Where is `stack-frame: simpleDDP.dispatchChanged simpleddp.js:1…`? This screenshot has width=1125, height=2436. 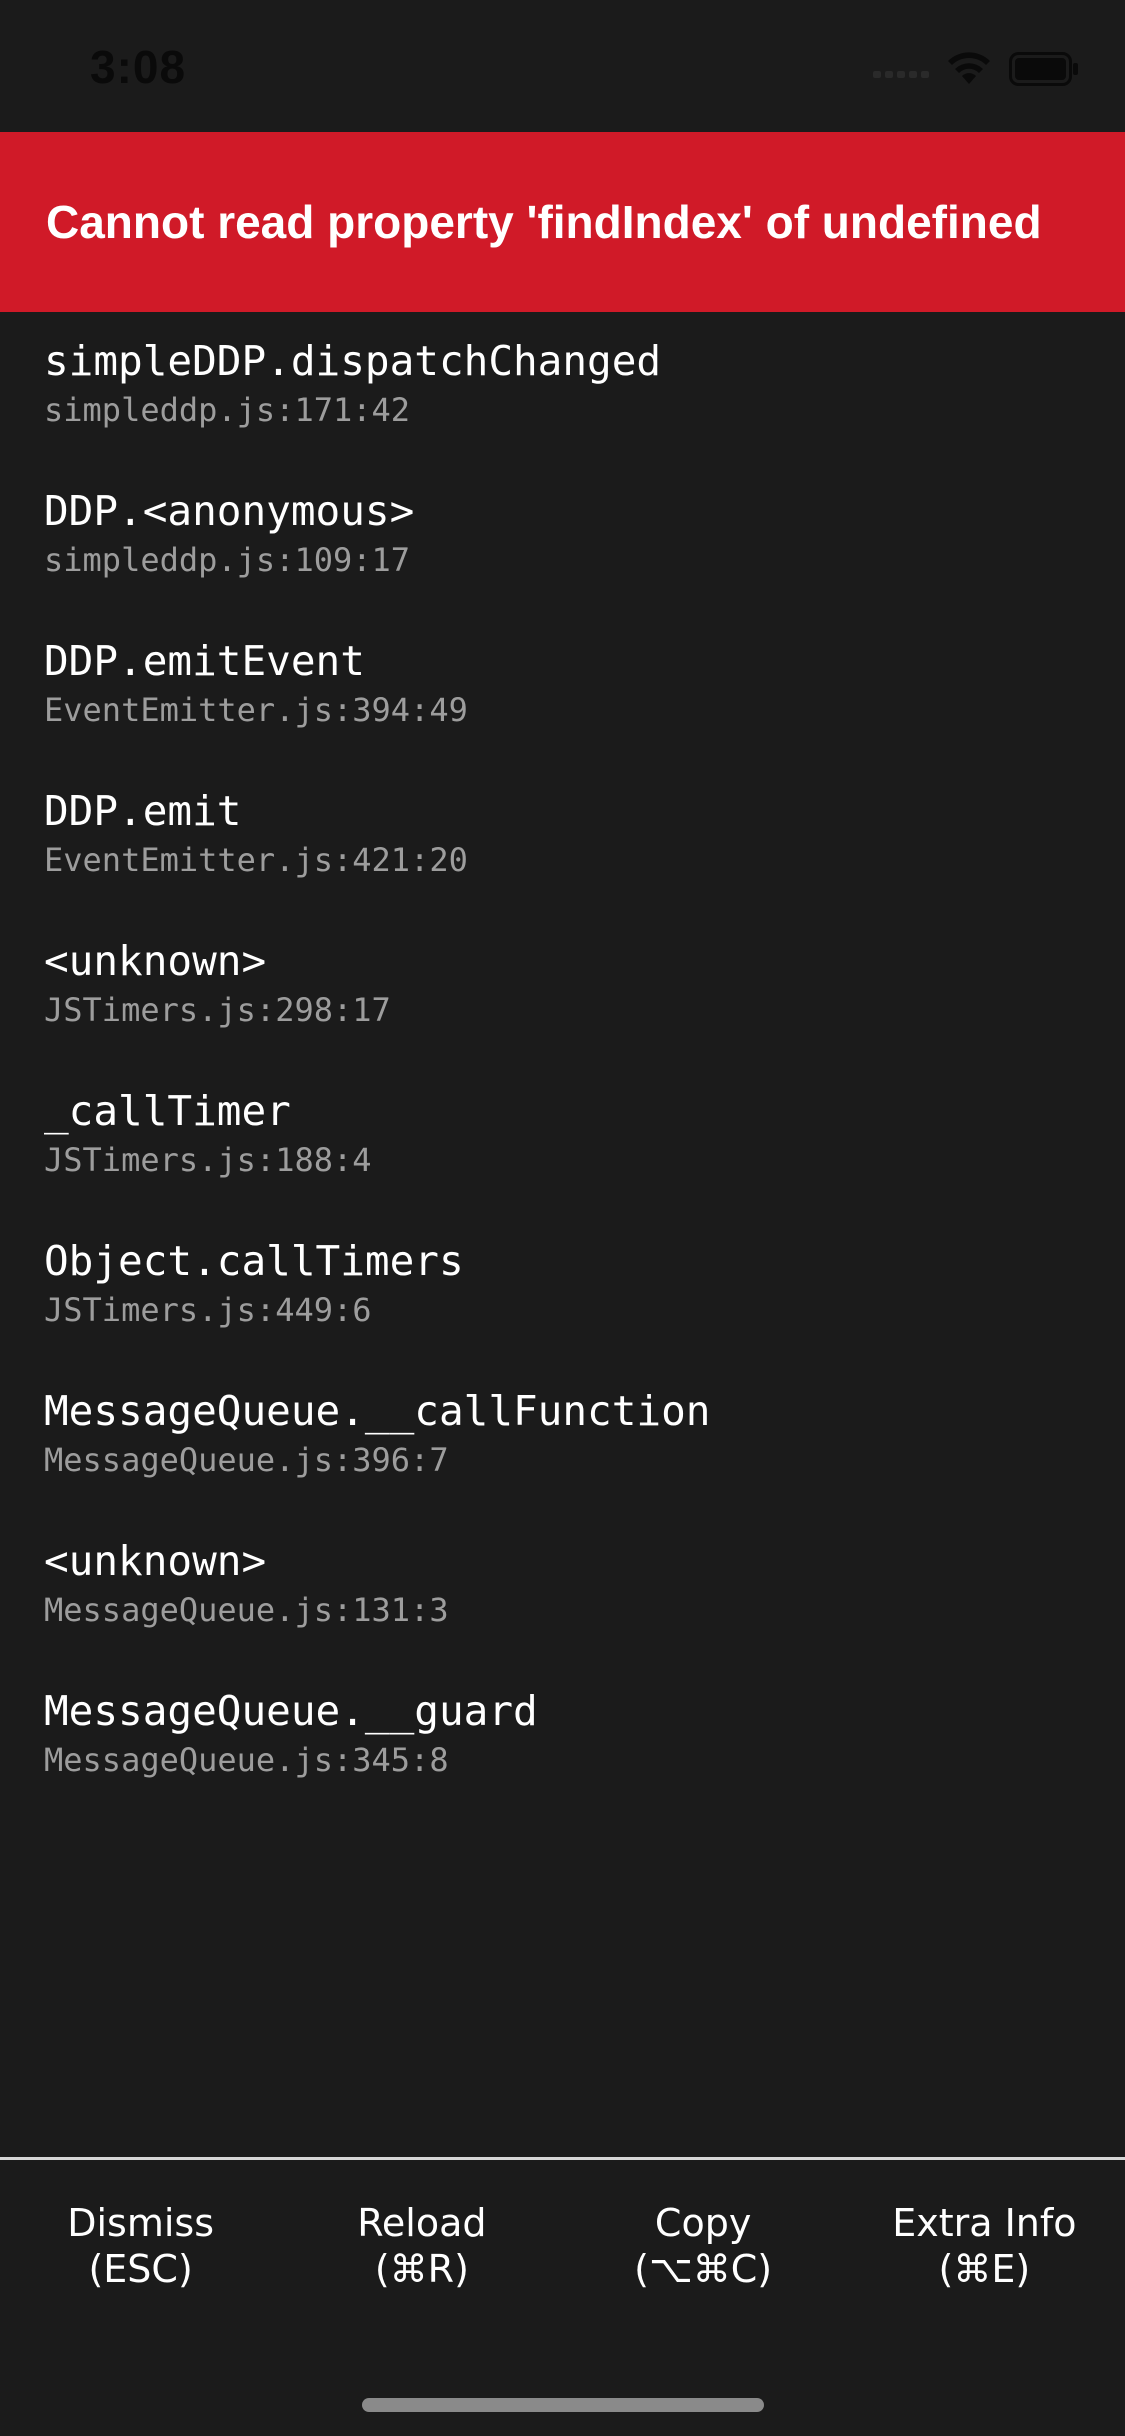
stack-frame: simpleDDP.dispatchChanged simpleddp.js:1… is located at coordinates (564, 383).